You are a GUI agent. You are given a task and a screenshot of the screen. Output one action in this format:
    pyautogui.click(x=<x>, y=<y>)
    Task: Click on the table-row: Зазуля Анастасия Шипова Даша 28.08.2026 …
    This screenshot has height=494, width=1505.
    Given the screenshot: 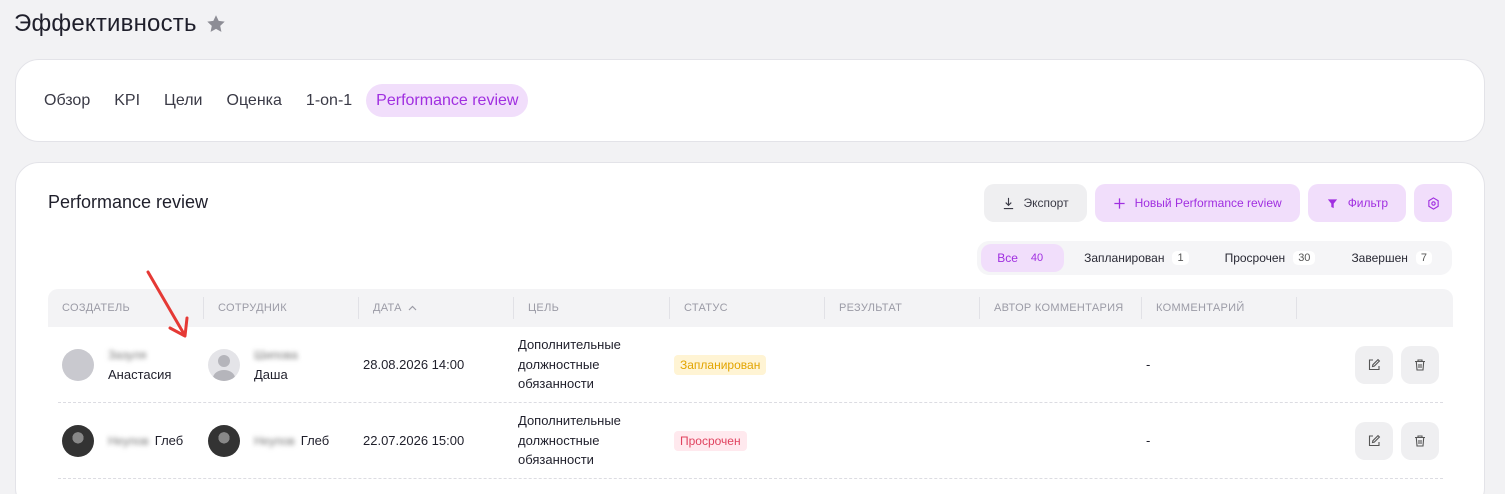 What is the action you would take?
    pyautogui.click(x=750, y=365)
    